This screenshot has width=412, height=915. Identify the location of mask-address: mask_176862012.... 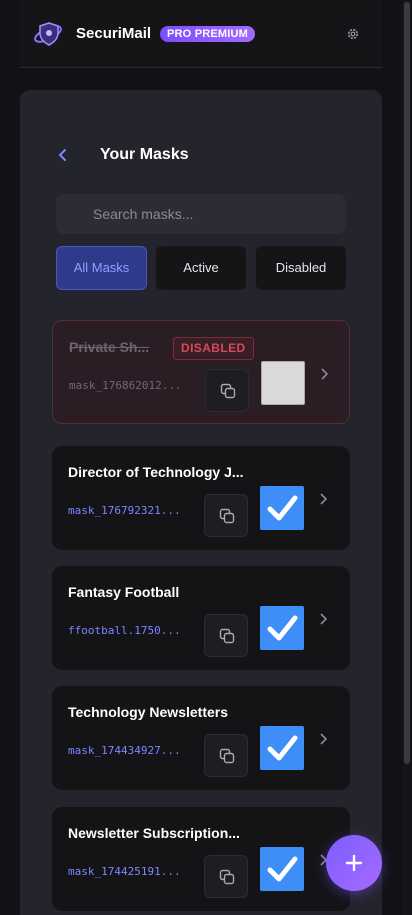
(125, 385).